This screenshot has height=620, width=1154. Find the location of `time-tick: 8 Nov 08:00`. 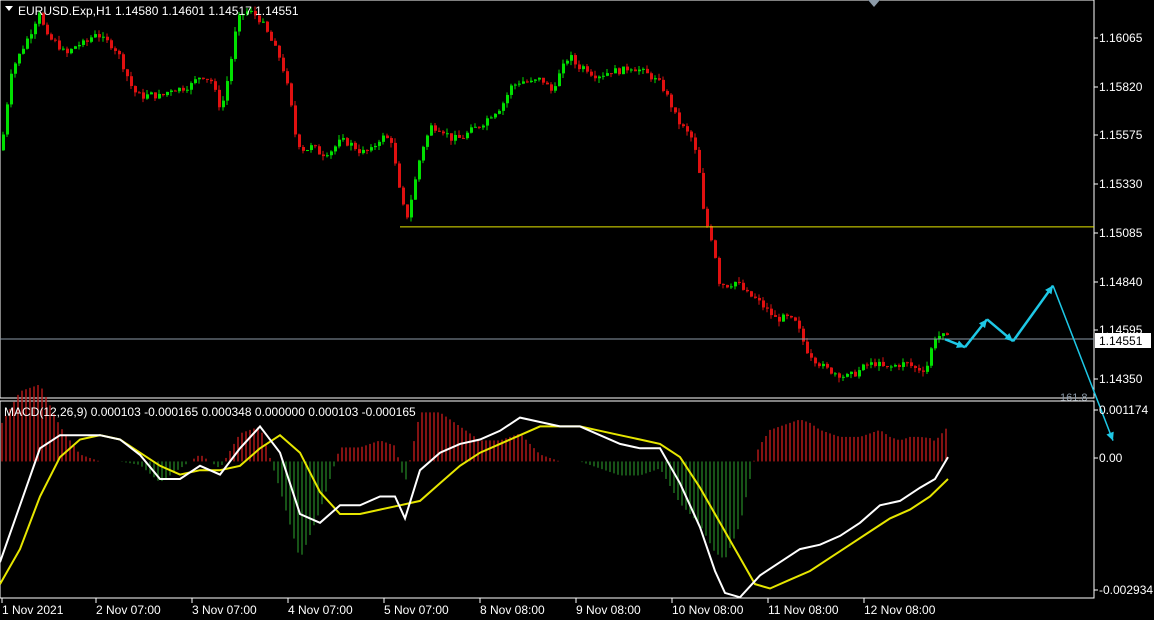

time-tick: 8 Nov 08:00 is located at coordinates (512, 610).